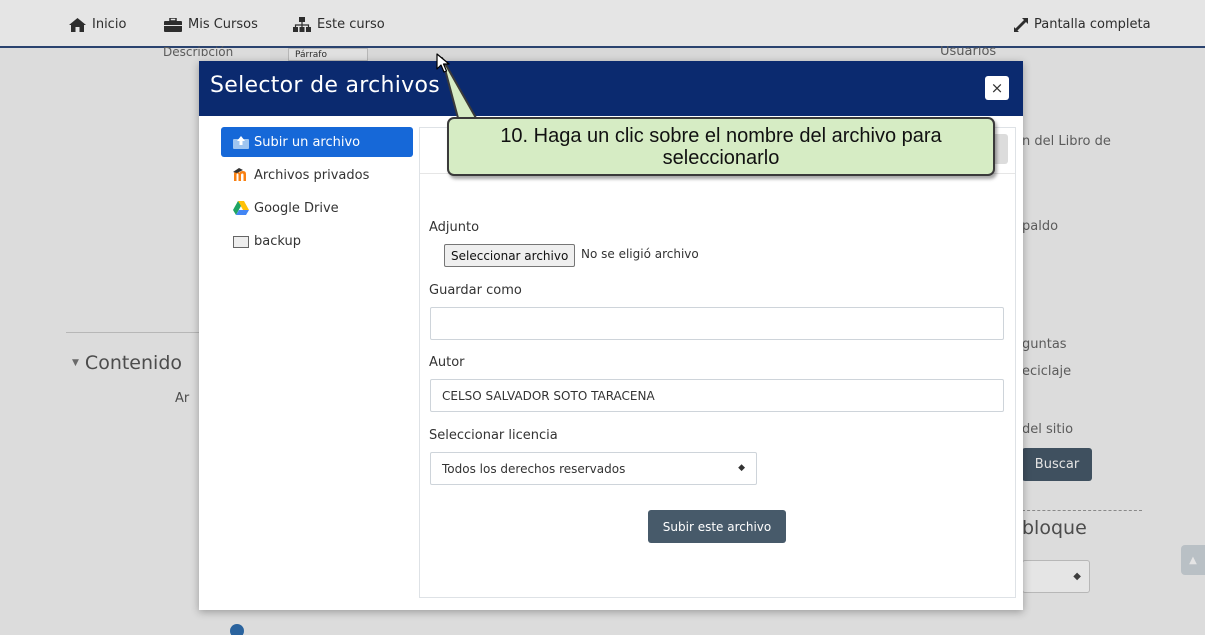 This screenshot has height=635, width=1205. Describe the element at coordinates (454, 227) in the screenshot. I see `attachment-label: Adjunto` at that location.